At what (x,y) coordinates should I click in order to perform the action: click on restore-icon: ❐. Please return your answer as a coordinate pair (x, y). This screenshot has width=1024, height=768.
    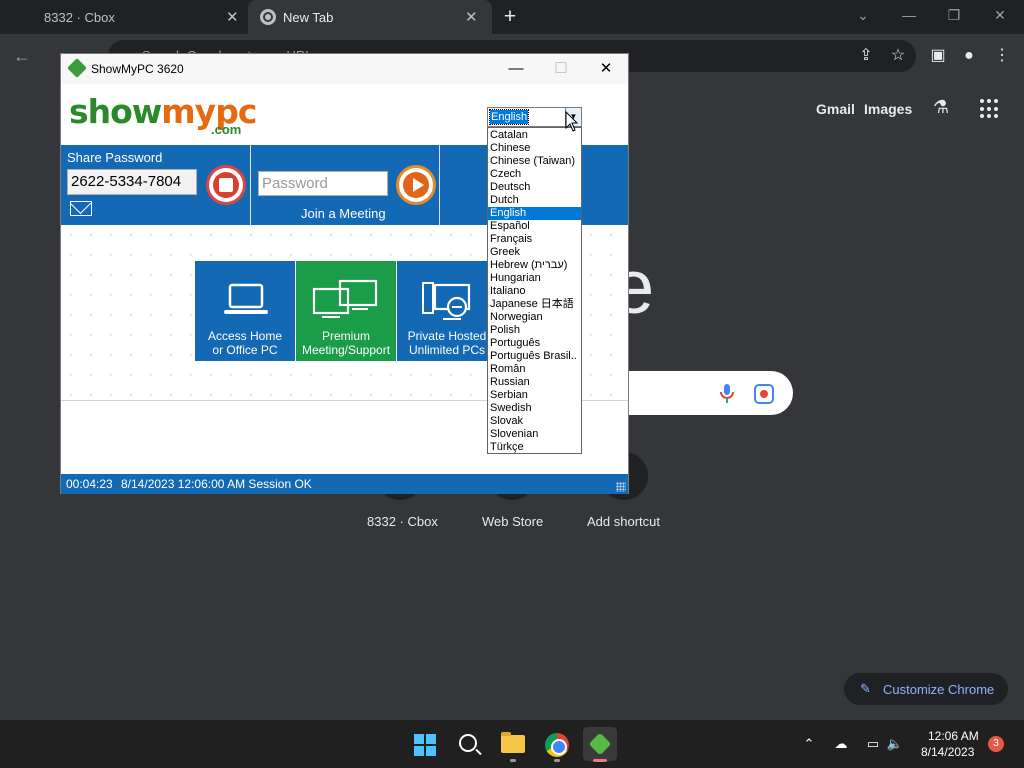
    Looking at the image, I should click on (954, 15).